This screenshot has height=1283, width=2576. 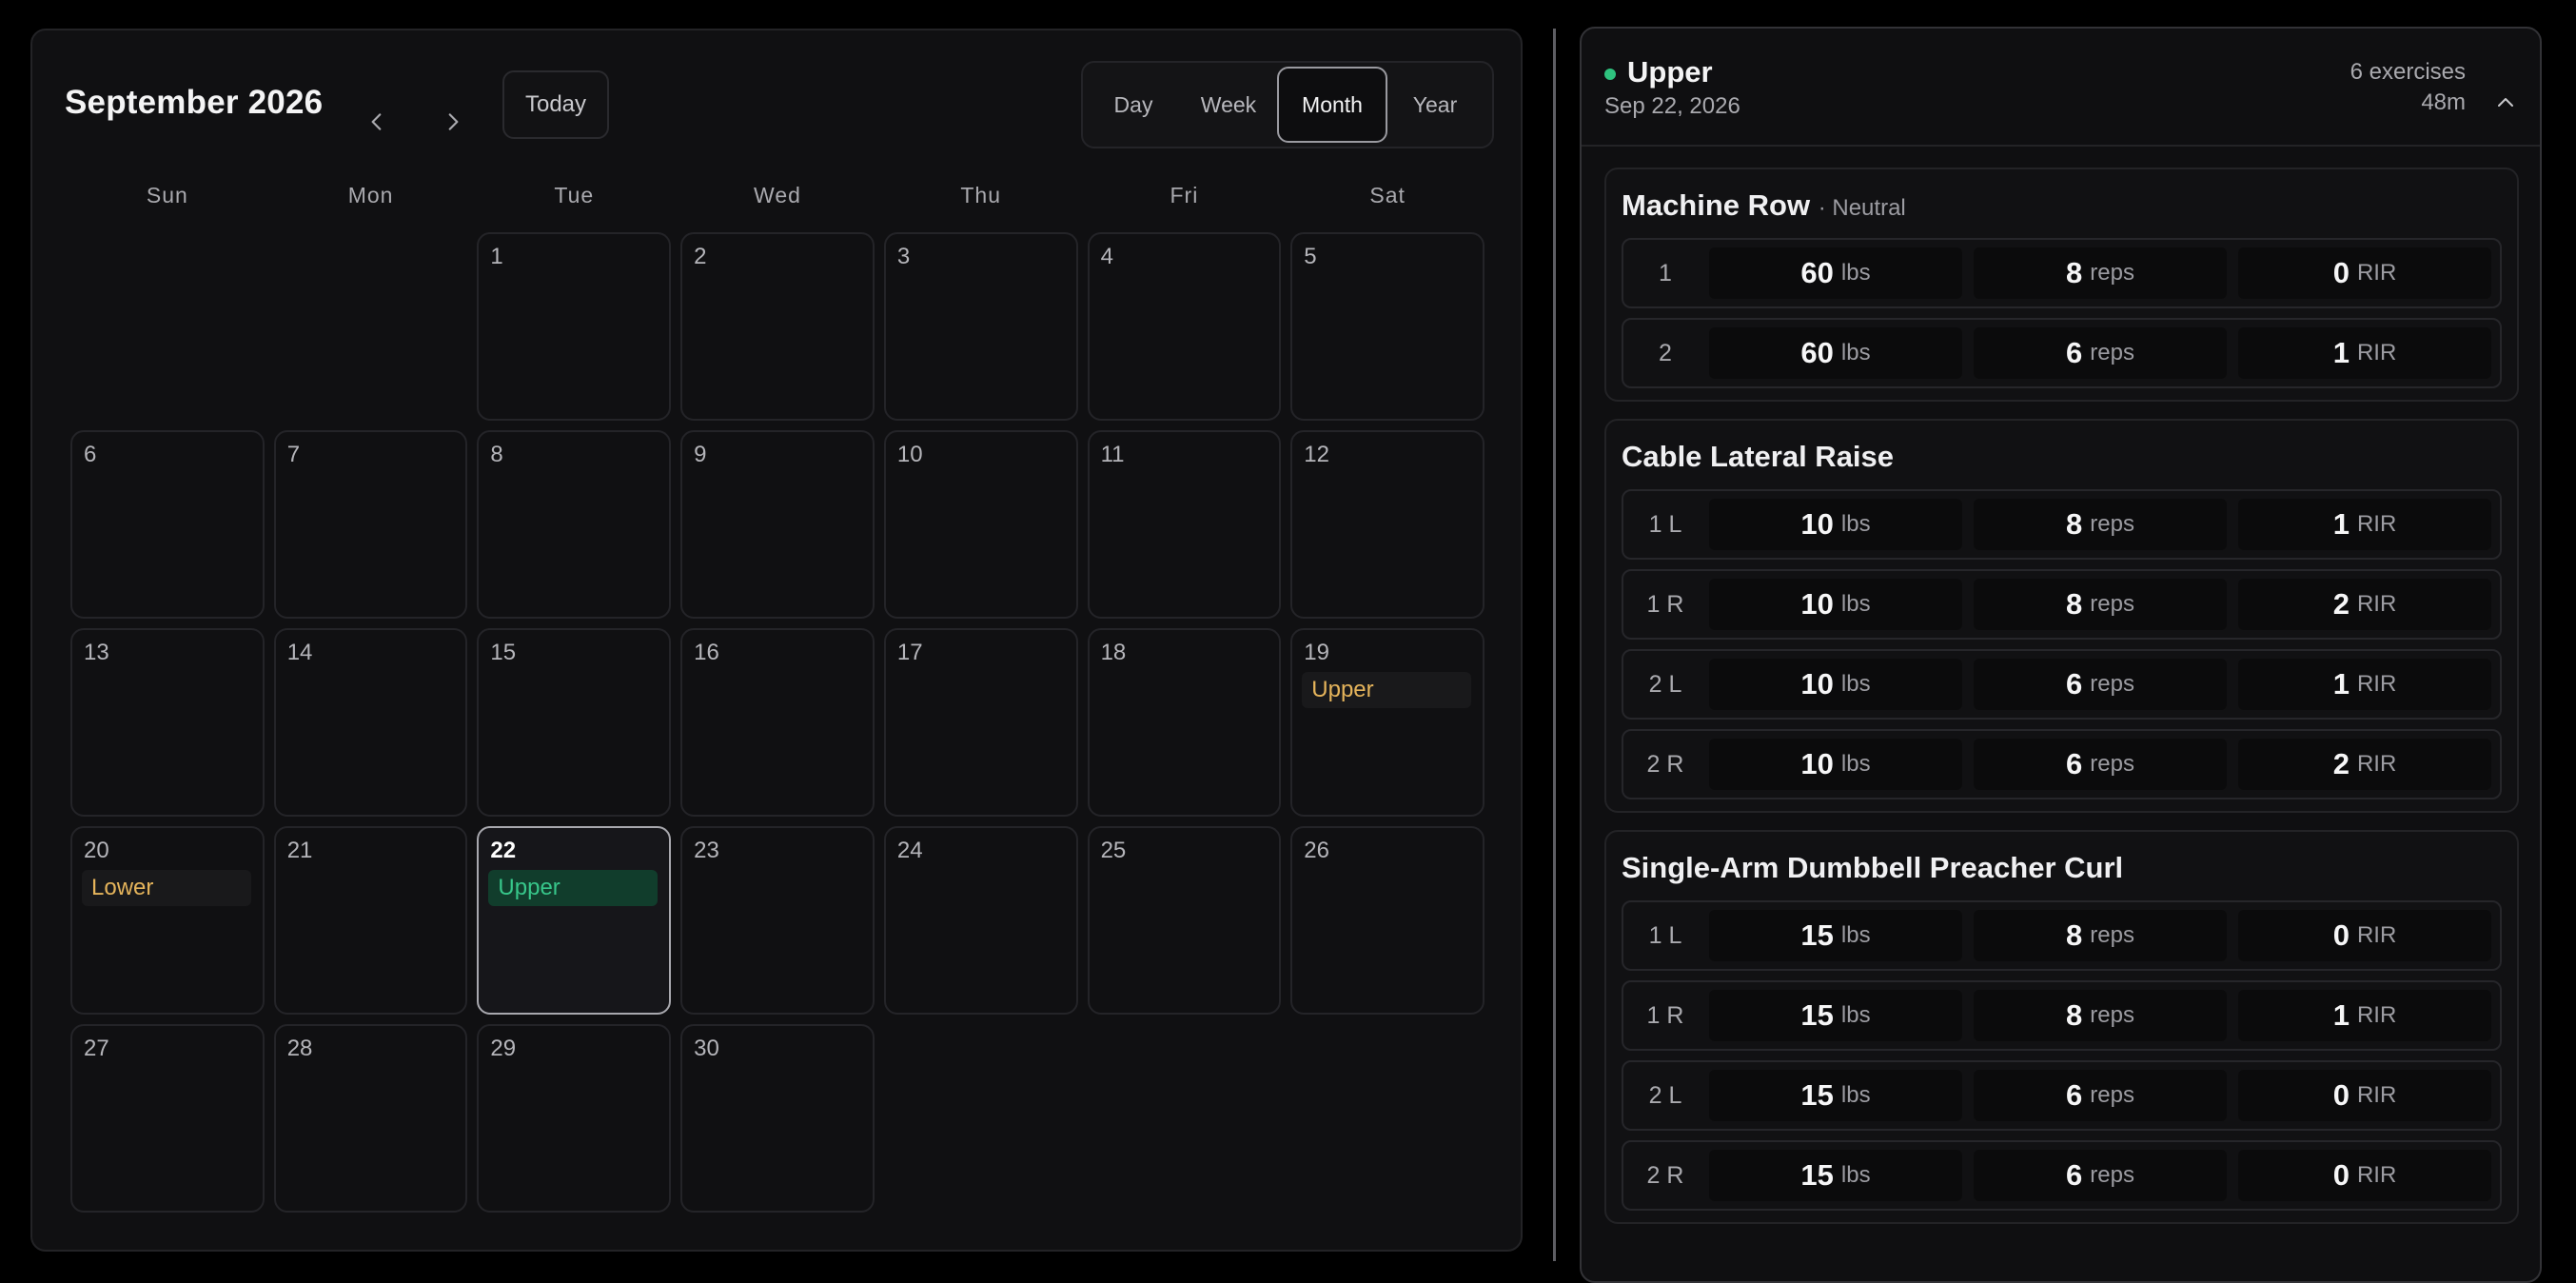 I want to click on set-row: 1 60 lbs 8 reps 0 RIR, so click(x=2062, y=273).